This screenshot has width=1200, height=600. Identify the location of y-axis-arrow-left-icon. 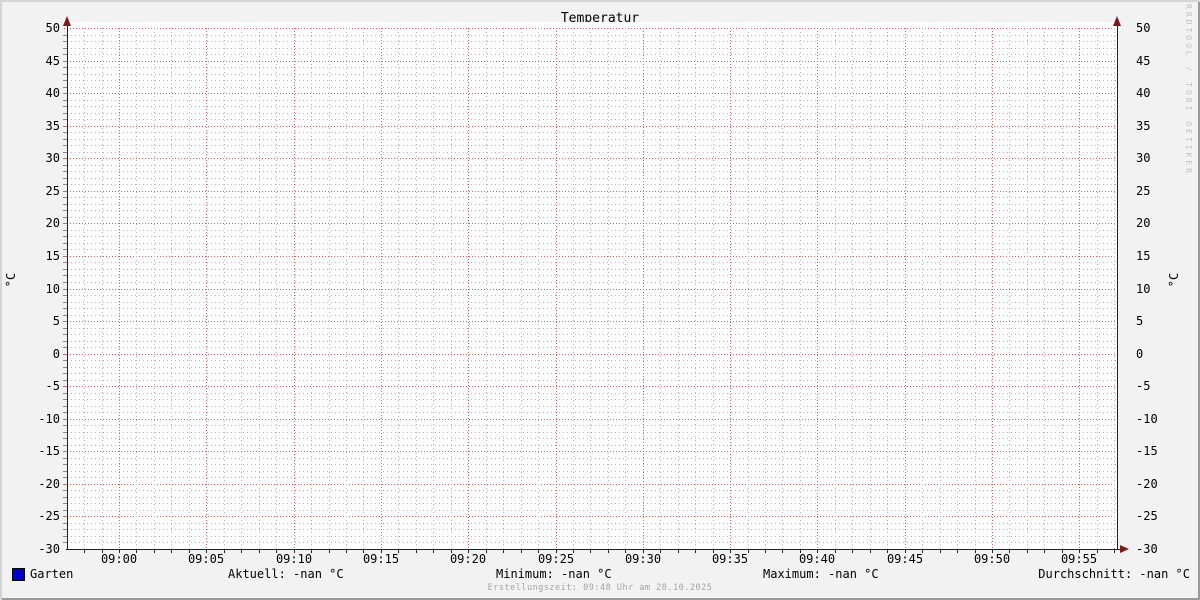
(67, 21).